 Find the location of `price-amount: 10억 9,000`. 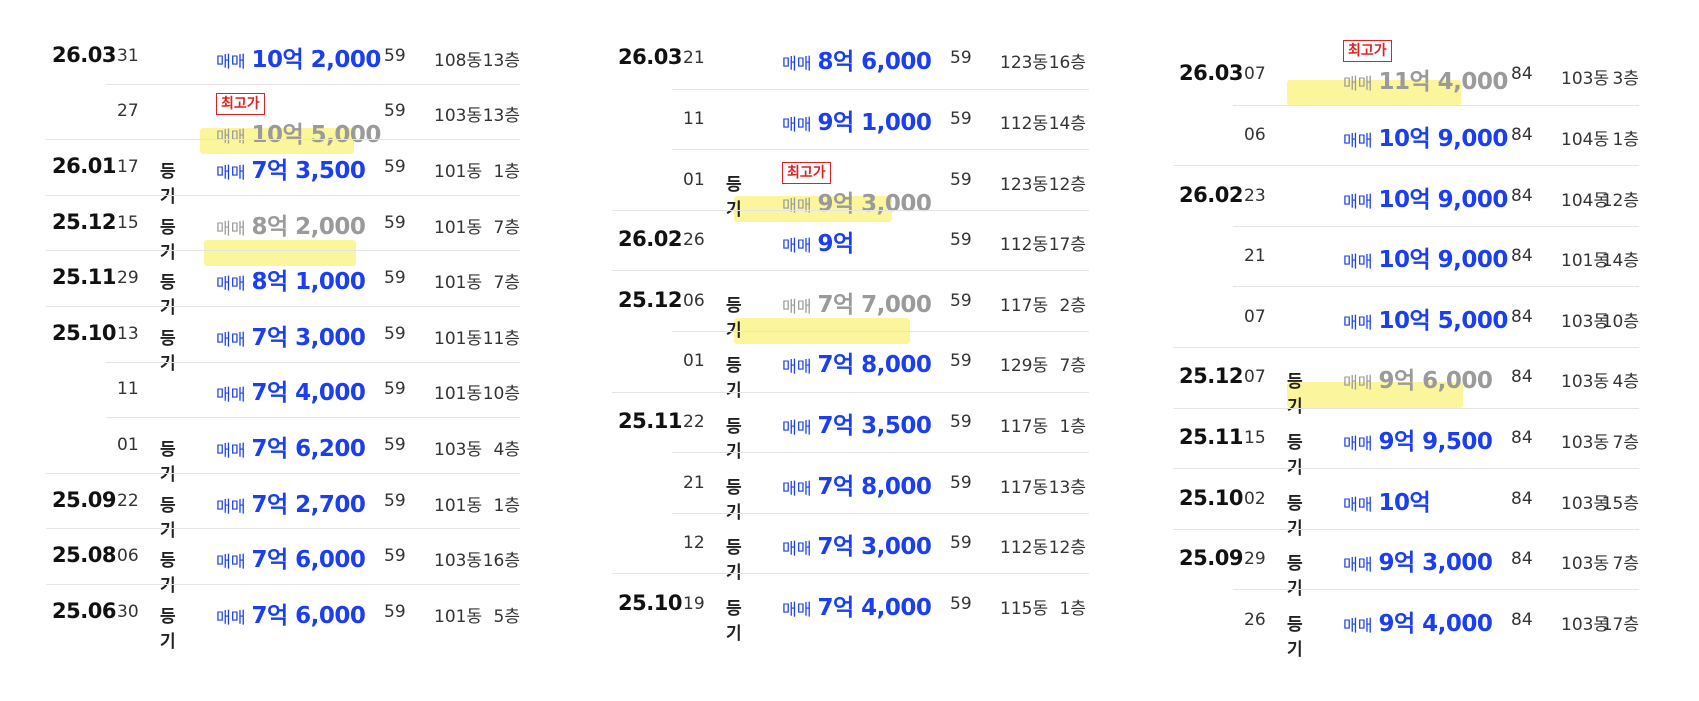

price-amount: 10억 9,000 is located at coordinates (1443, 199).